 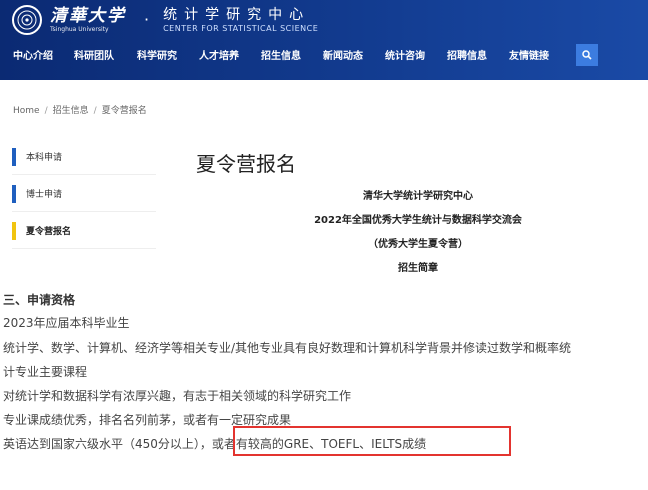 I want to click on nav-item-admission: 招生信息, so click(x=281, y=57).